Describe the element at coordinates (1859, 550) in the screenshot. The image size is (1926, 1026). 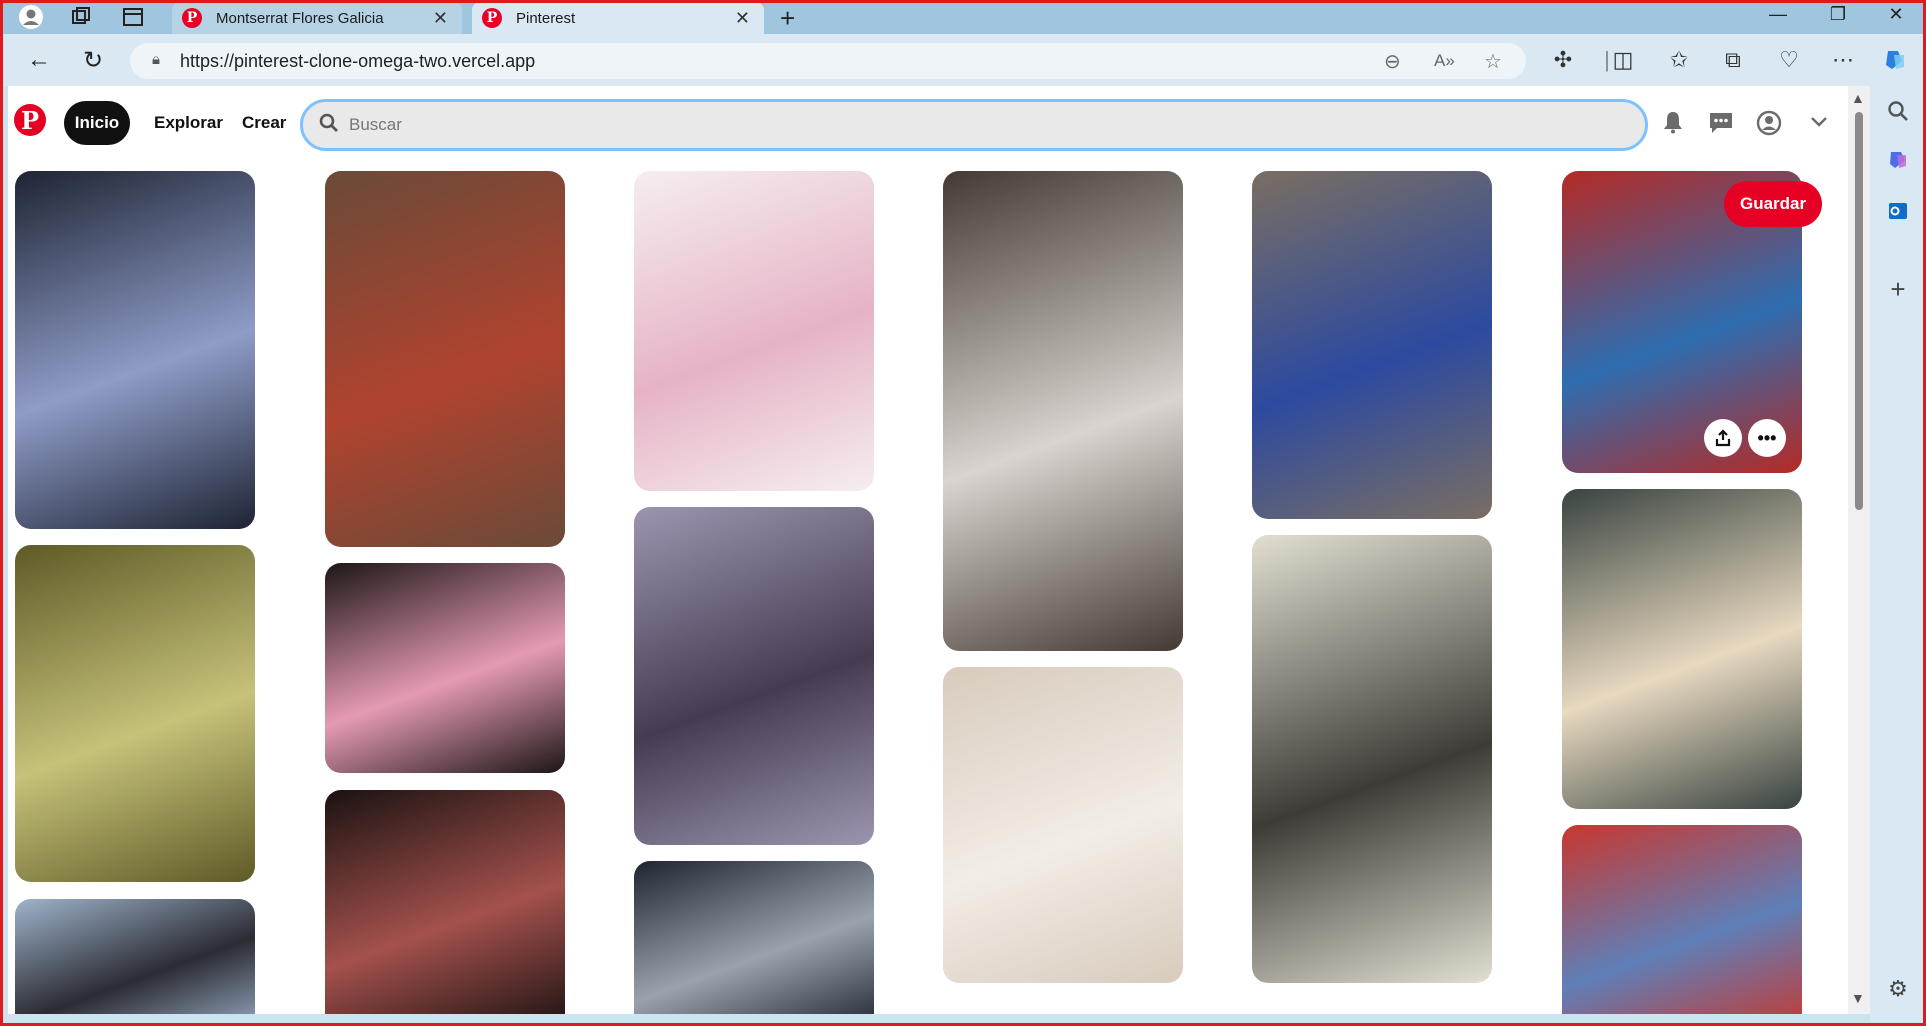
I see `page-scrollbar: ▲ ▼` at that location.